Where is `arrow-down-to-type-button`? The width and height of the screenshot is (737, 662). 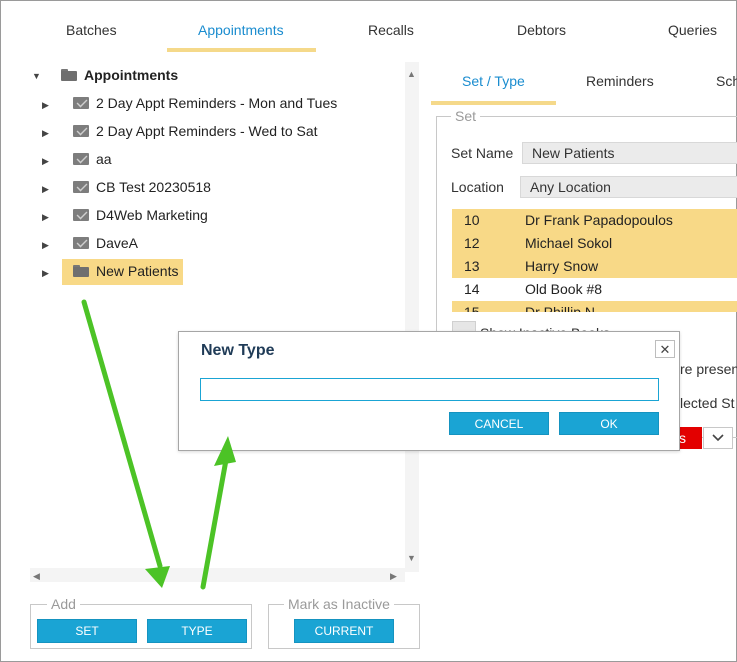 arrow-down-to-type-button is located at coordinates (125, 443).